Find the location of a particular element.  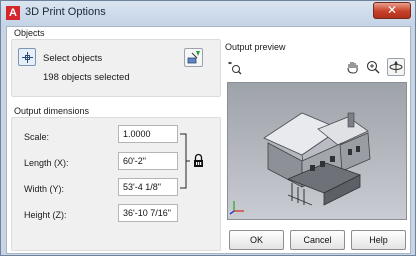

quick-select-icon is located at coordinates (193, 57).